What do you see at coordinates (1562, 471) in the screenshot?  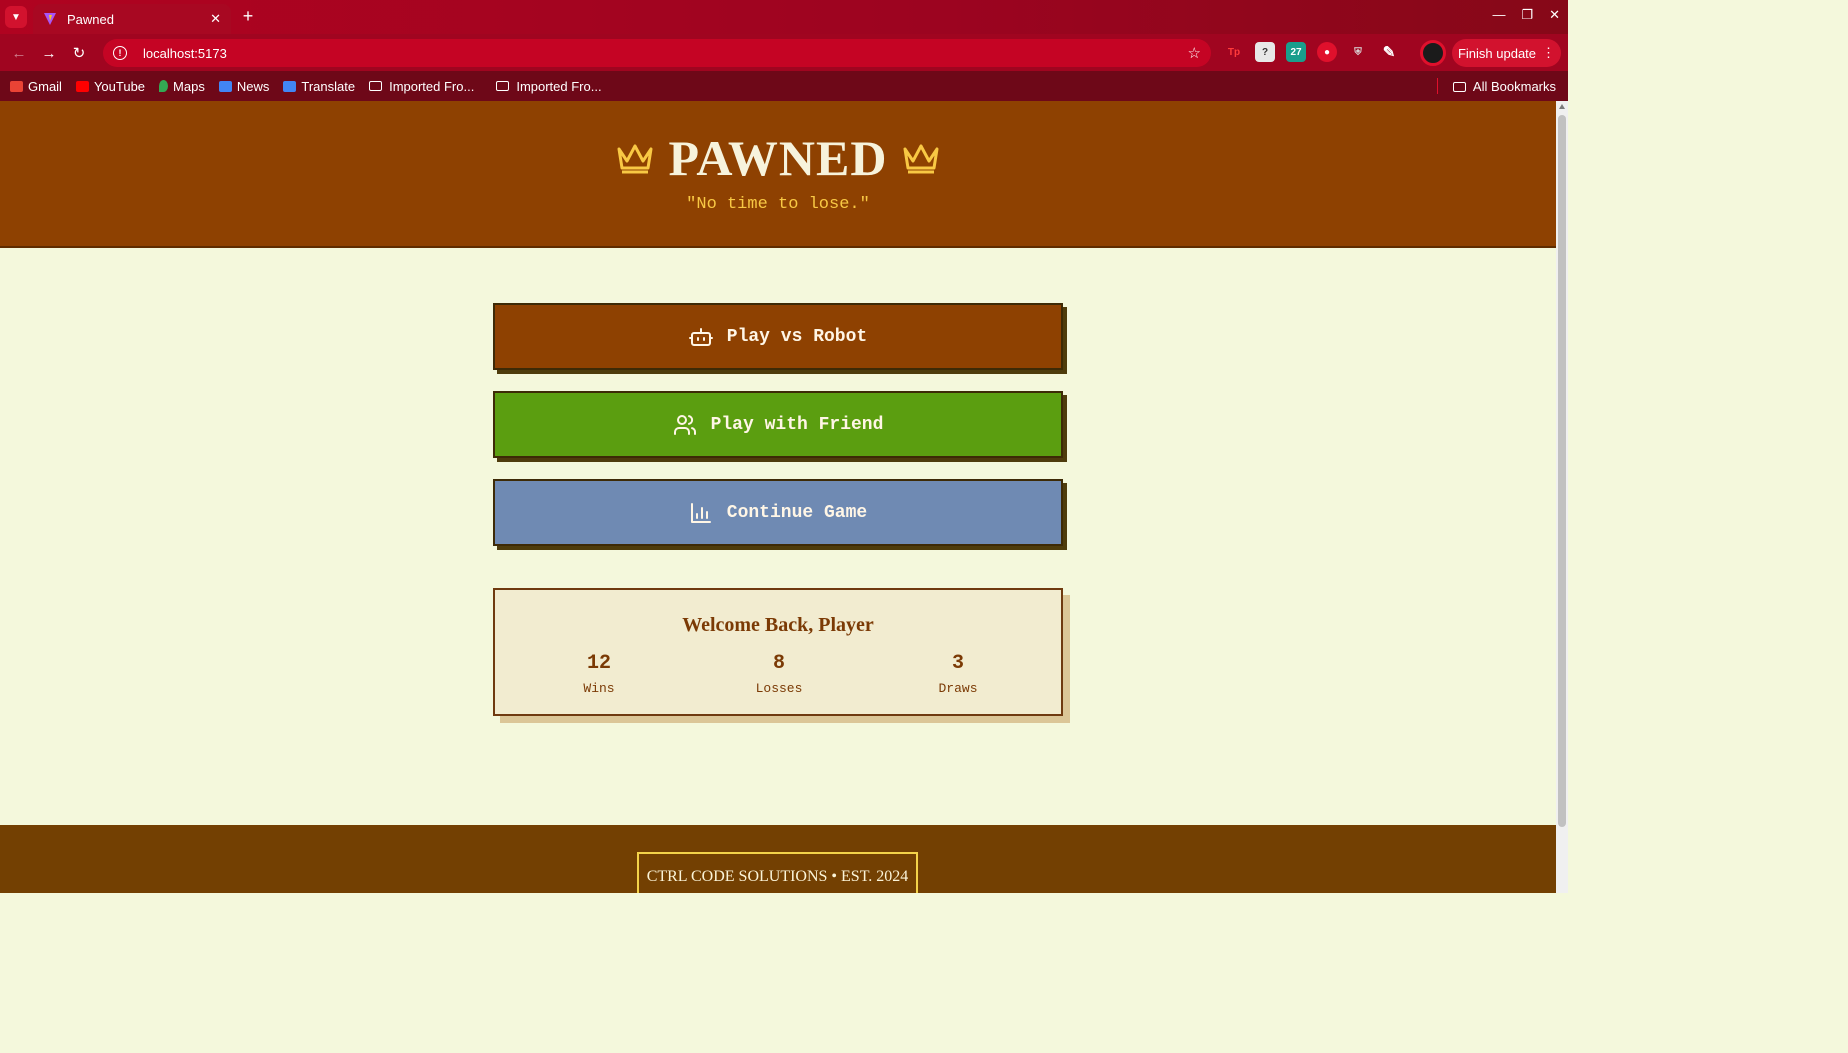 I see `scrollbar-thumb` at bounding box center [1562, 471].